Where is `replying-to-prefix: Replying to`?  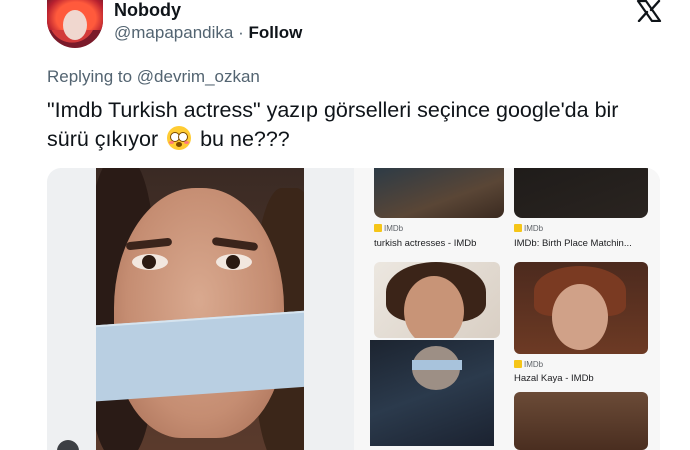
replying-to-prefix: Replying to is located at coordinates (90, 76).